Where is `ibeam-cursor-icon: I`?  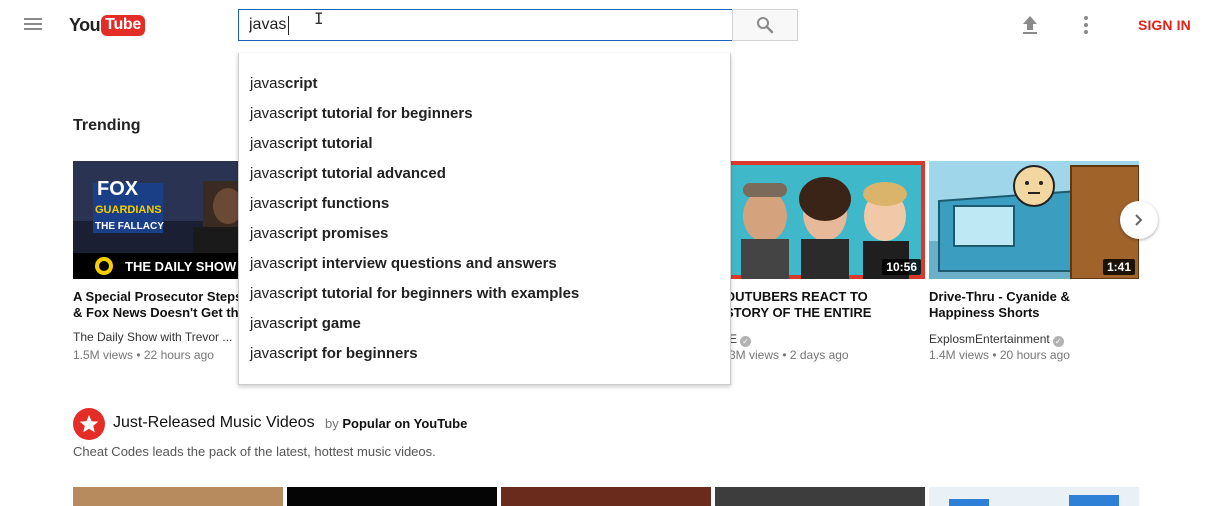
ibeam-cursor-icon: I is located at coordinates (319, 18).